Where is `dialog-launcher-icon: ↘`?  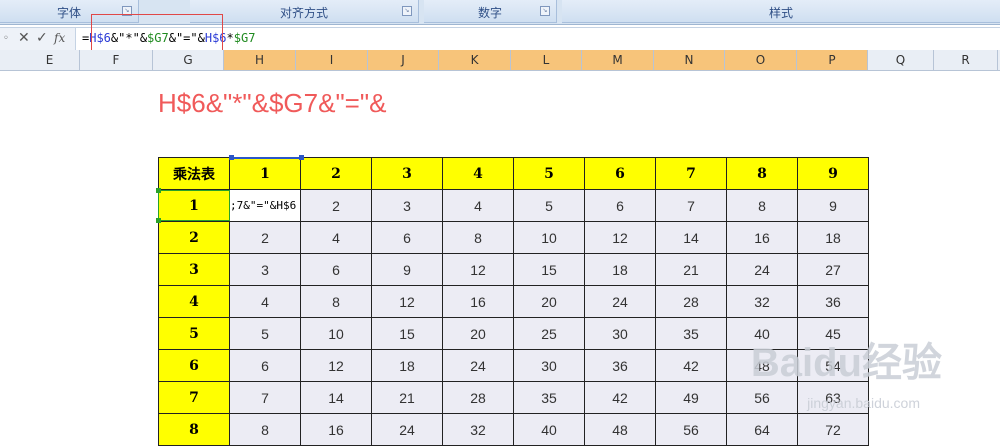
dialog-launcher-icon: ↘ is located at coordinates (545, 11).